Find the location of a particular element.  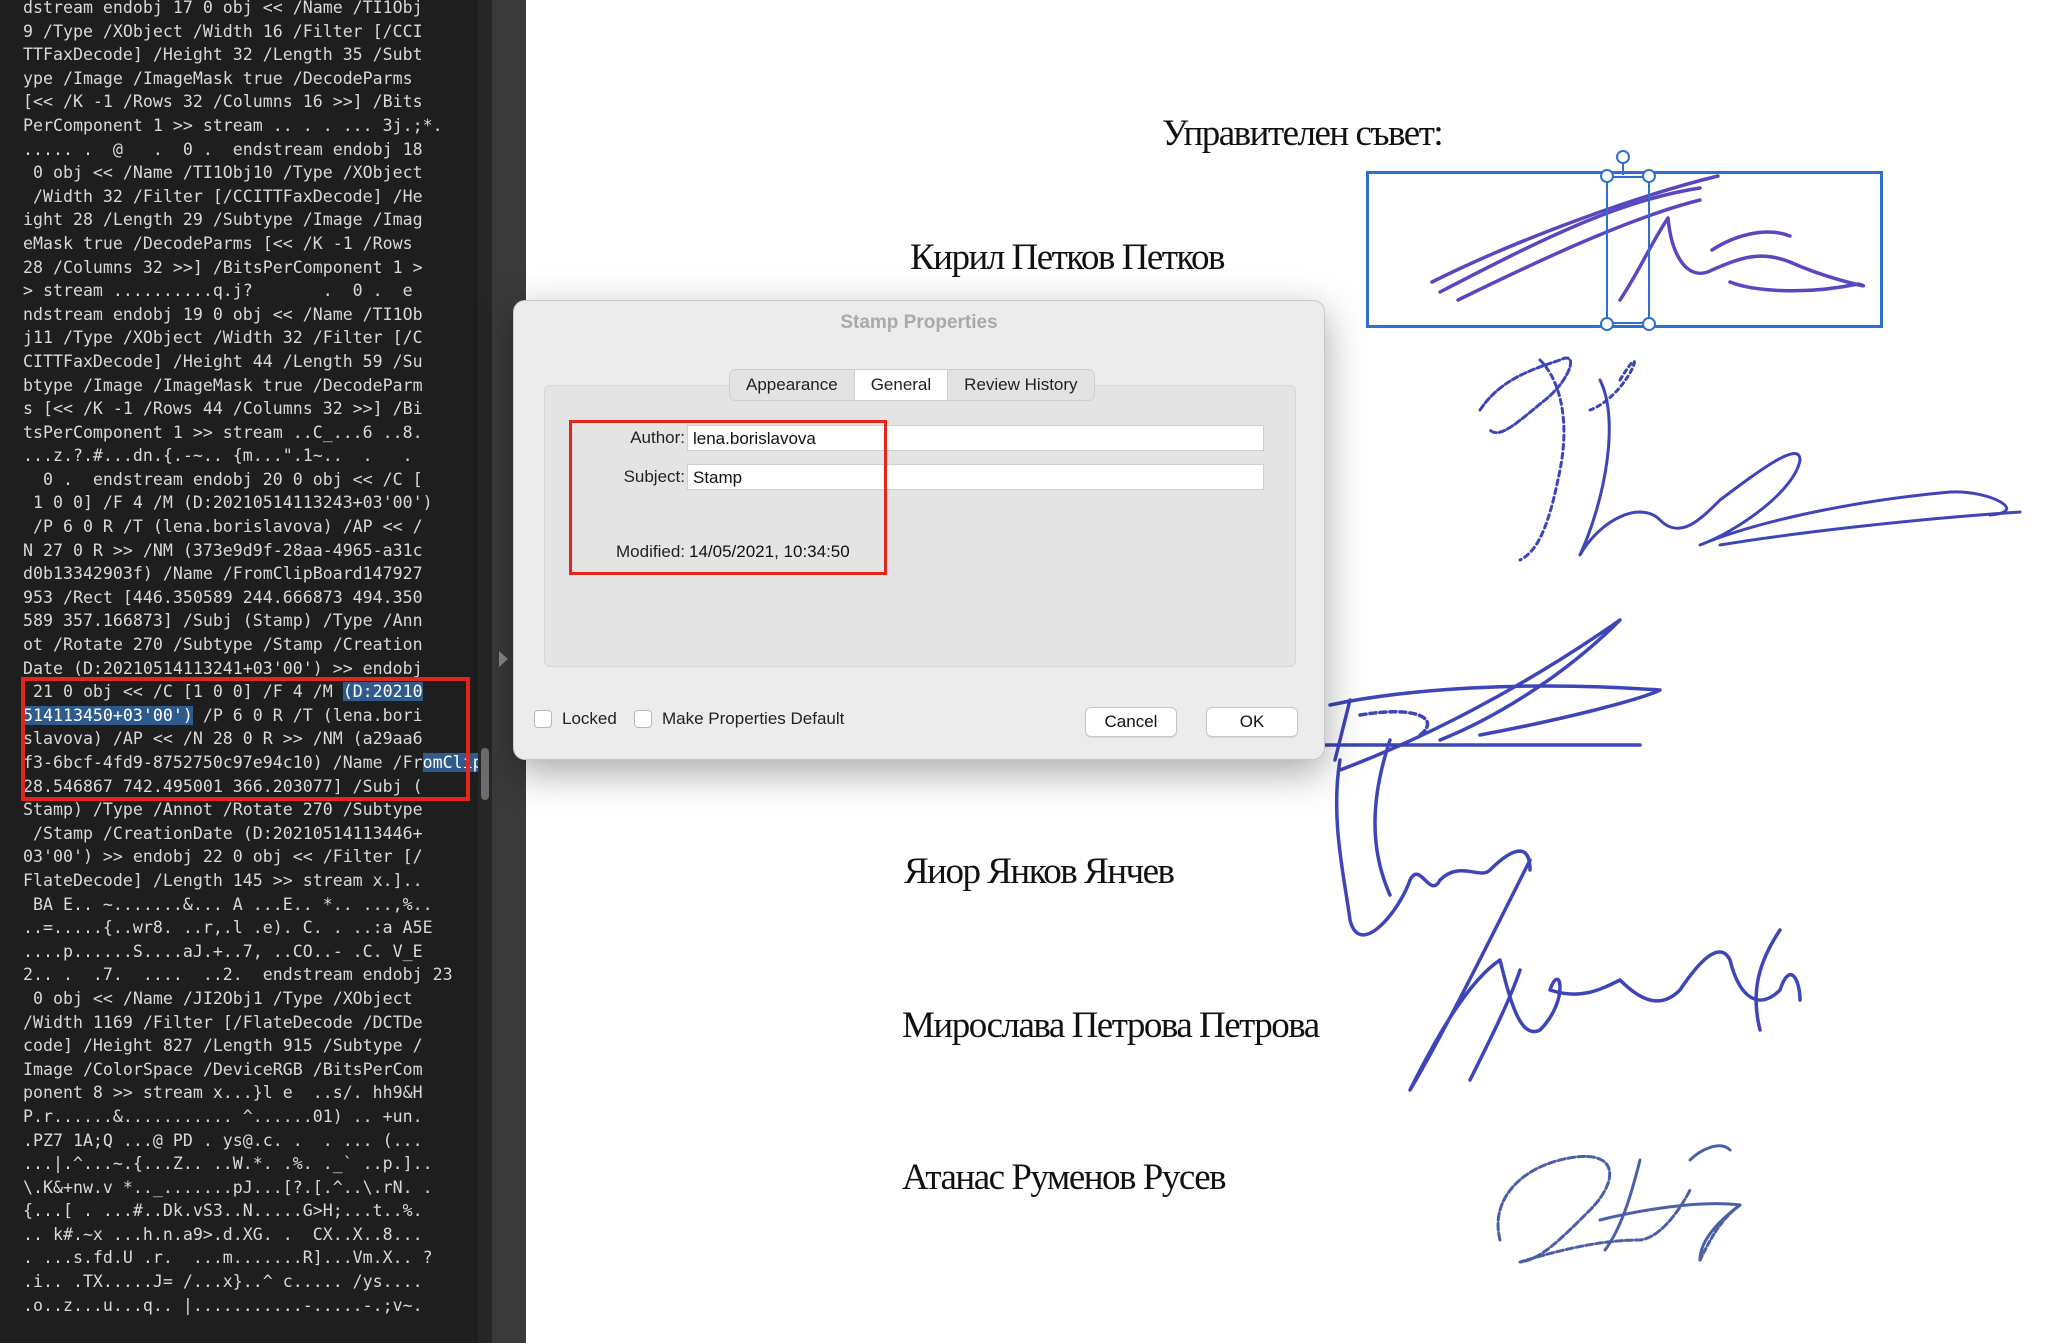

author-label: Author: is located at coordinates (657, 437).